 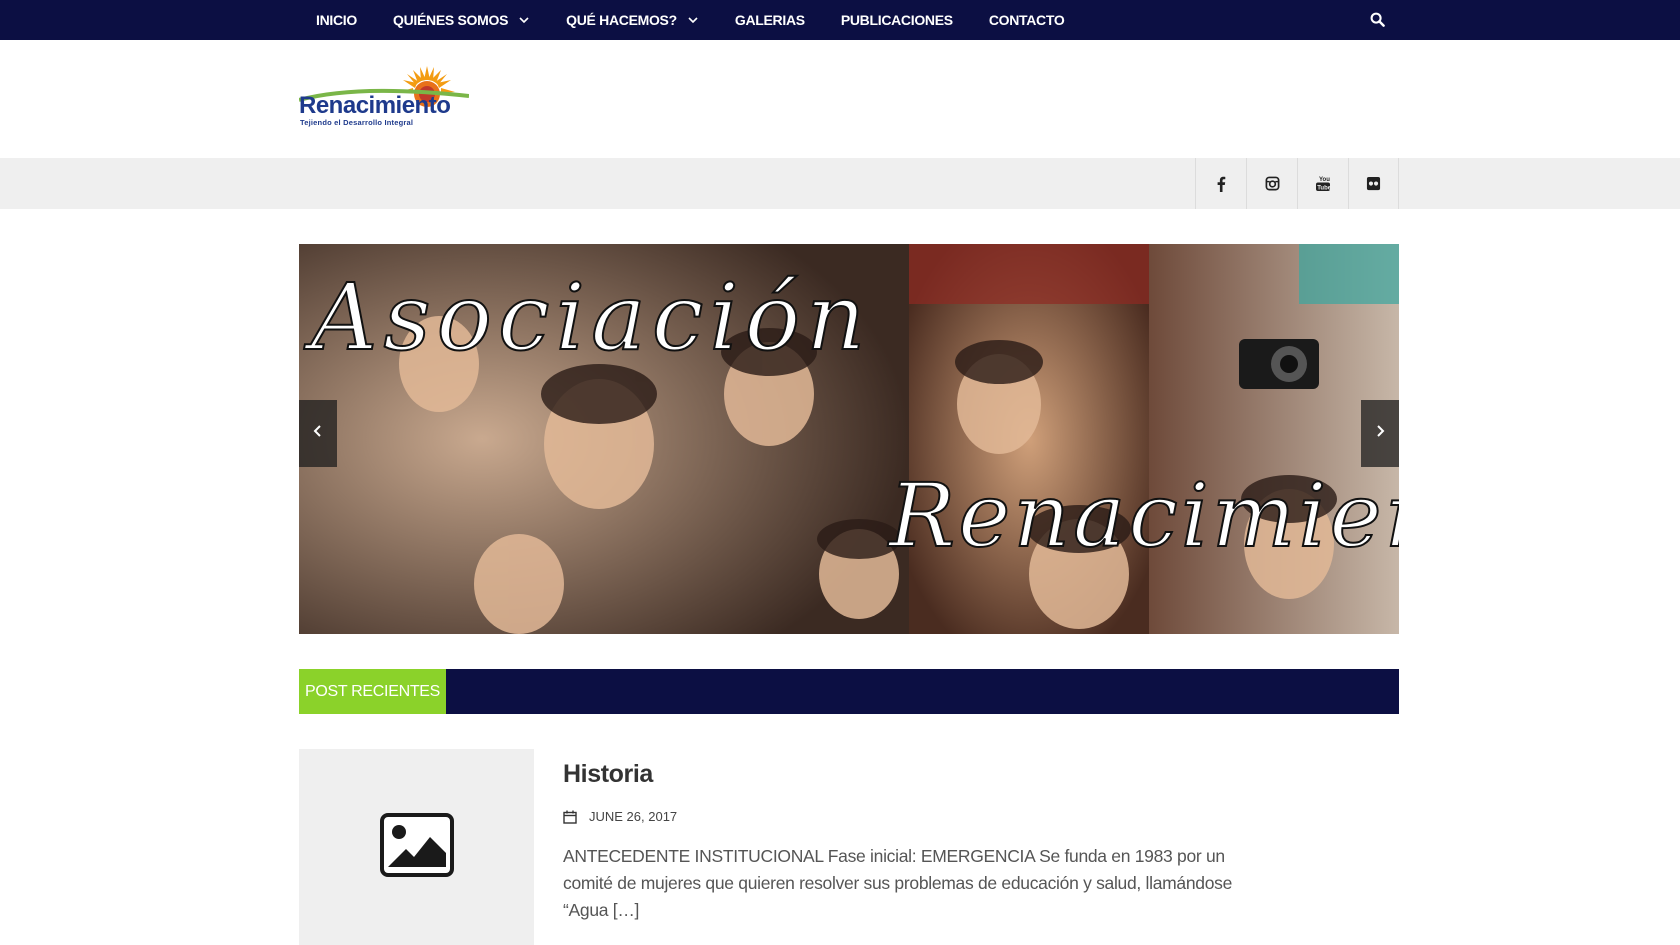 I want to click on nav-item-quienes-somos: QUIÉNES SOMOS, so click(x=461, y=20).